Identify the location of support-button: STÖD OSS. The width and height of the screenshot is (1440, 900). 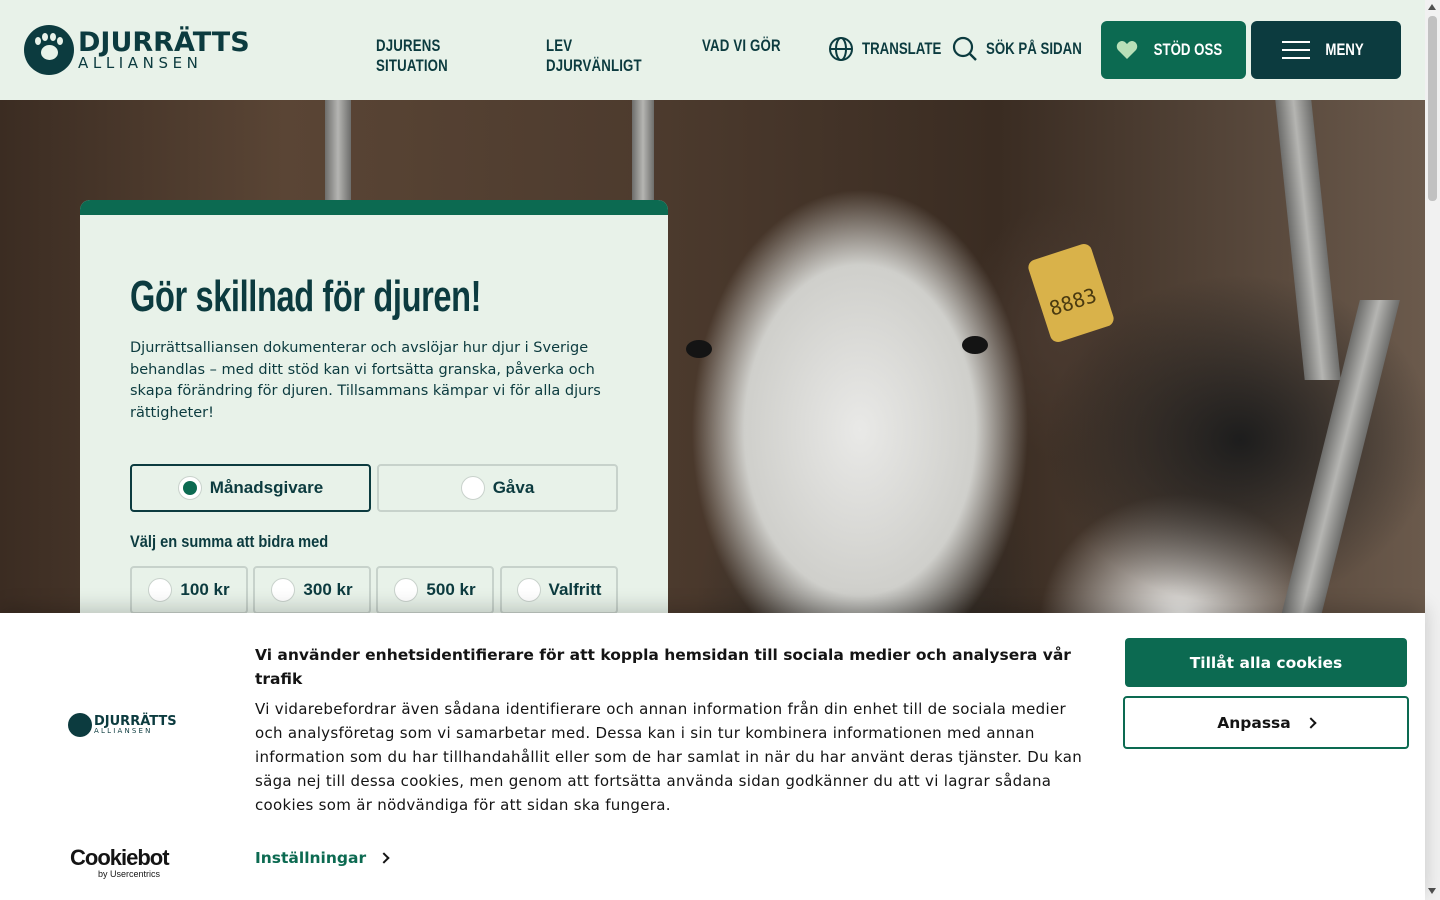
(1173, 50).